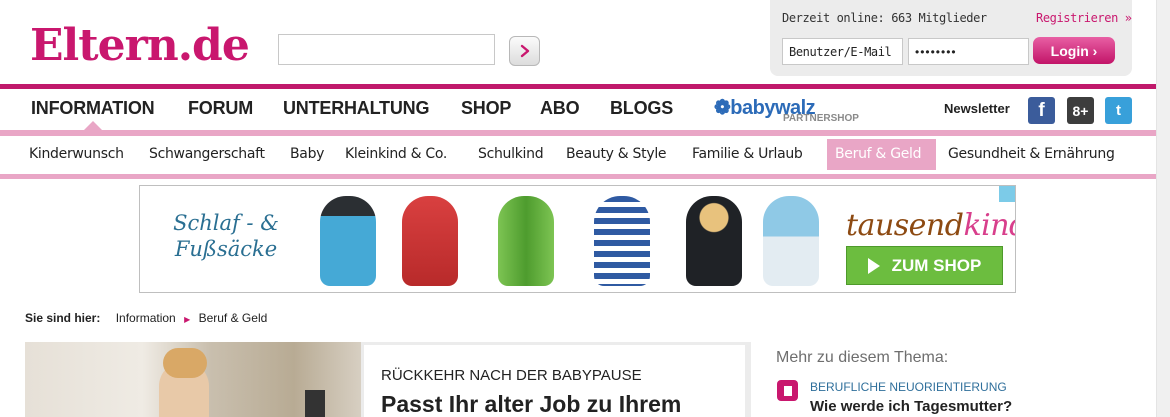 The width and height of the screenshot is (1170, 417). What do you see at coordinates (220, 108) in the screenshot?
I see `nav-item-forum: FORUM` at bounding box center [220, 108].